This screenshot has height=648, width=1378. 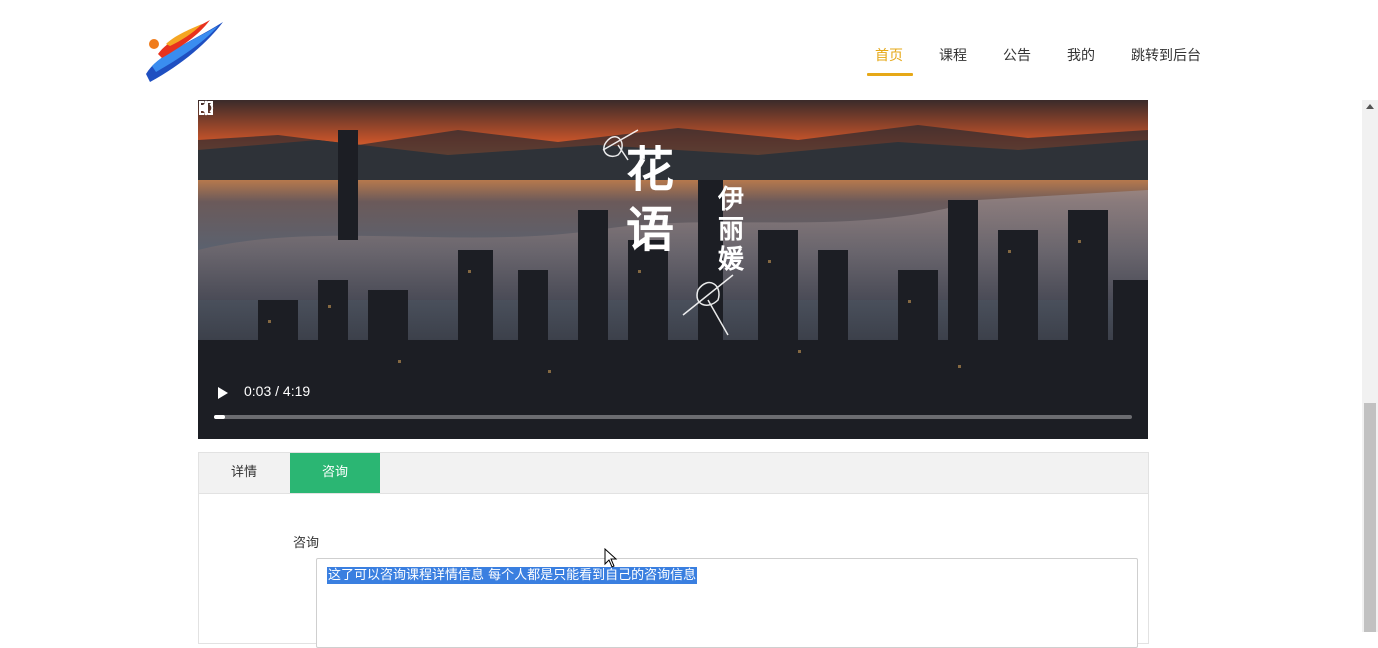 I want to click on video-overlay-title: 花语, so click(x=650, y=200).